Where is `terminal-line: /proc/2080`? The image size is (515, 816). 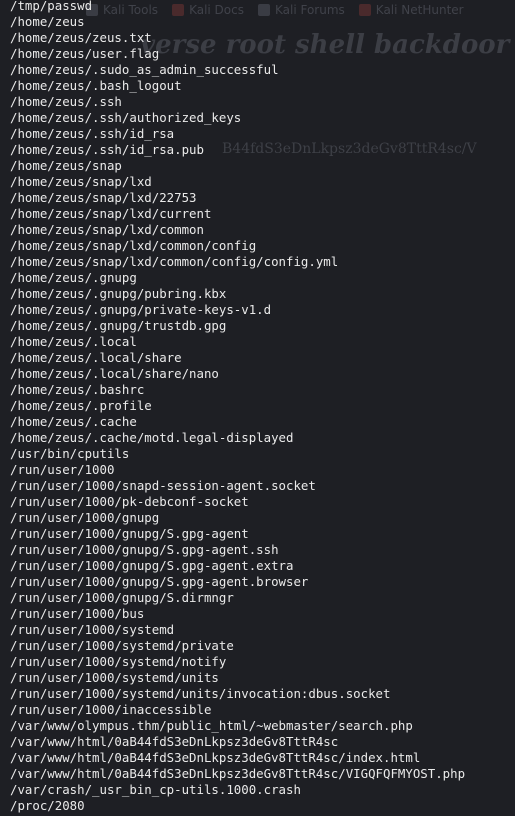
terminal-line: /proc/2080 is located at coordinates (47, 805).